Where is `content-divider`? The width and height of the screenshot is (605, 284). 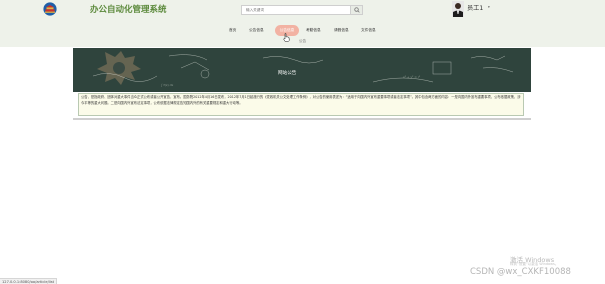
content-divider is located at coordinates (302, 119).